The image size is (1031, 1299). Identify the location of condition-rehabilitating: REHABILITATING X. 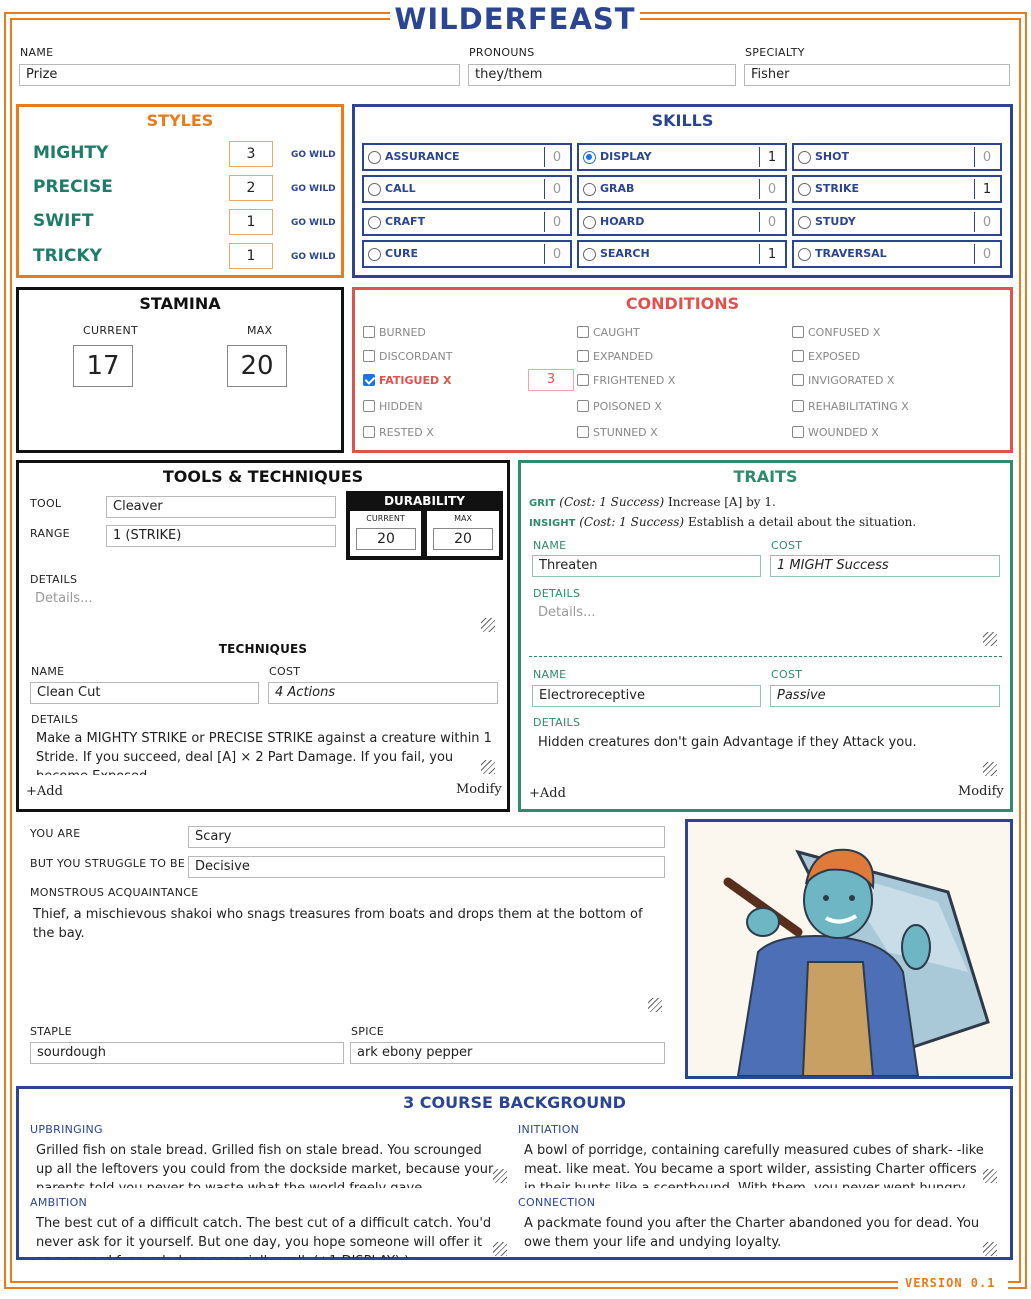
(850, 406).